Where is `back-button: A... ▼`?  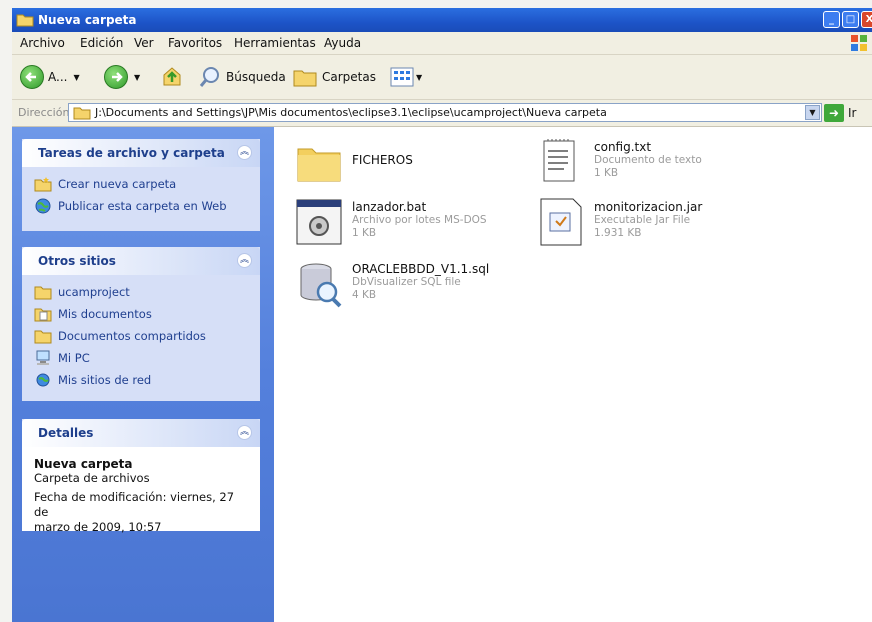 back-button: A... ▼ is located at coordinates (50, 77).